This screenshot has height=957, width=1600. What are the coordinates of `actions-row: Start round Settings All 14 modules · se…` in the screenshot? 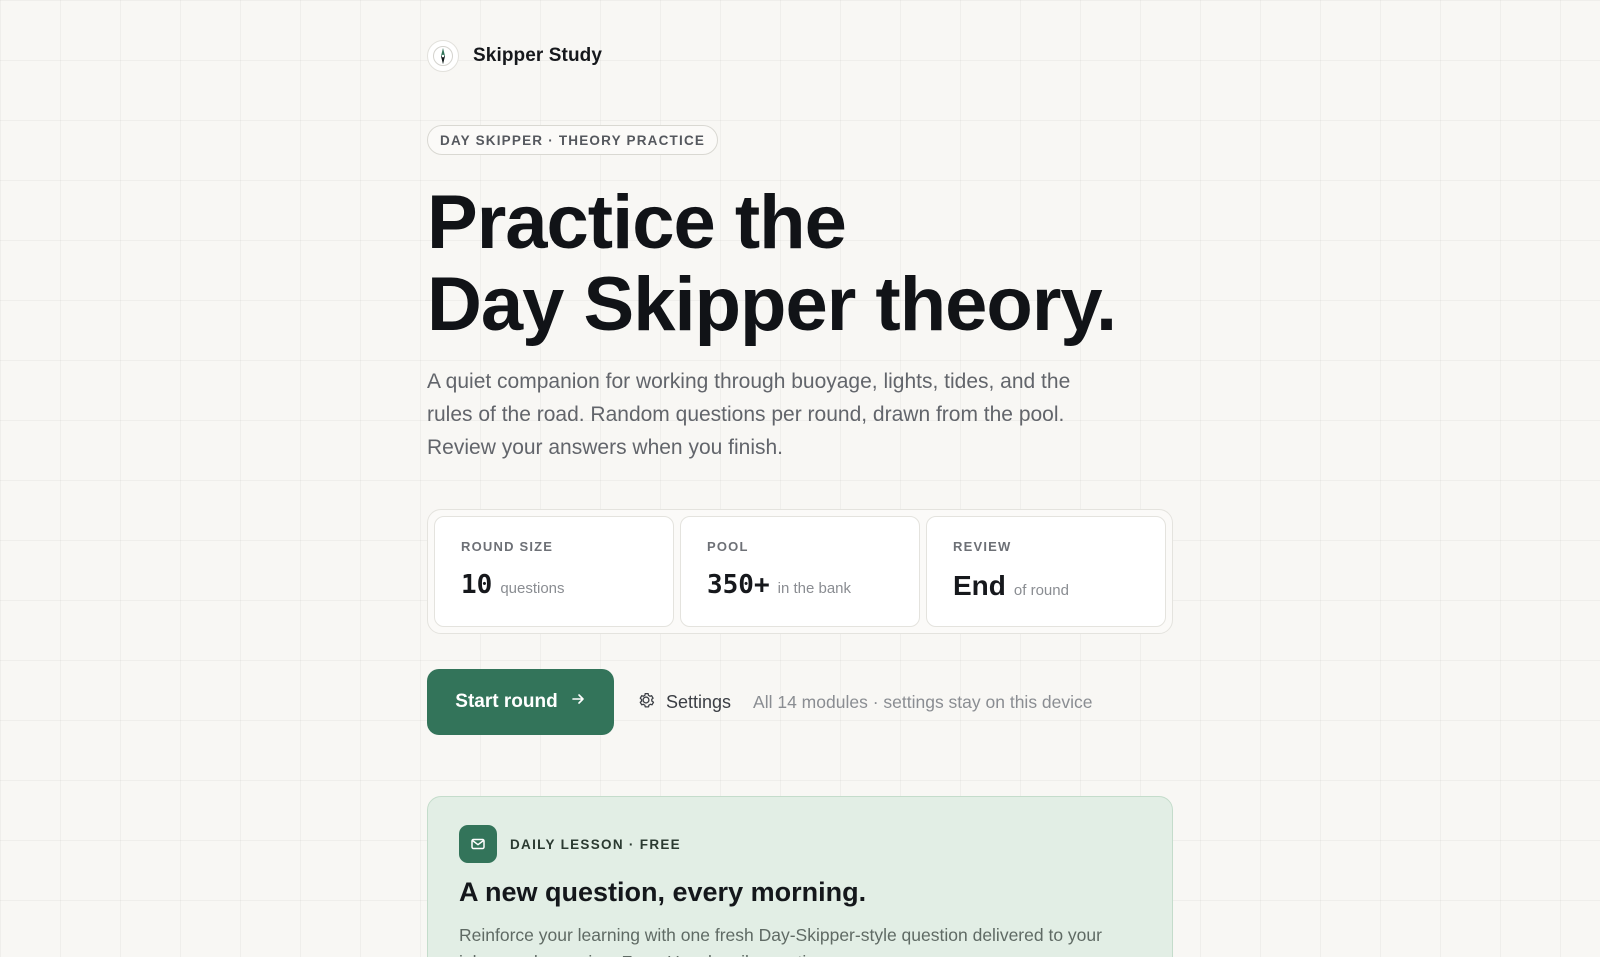 It's located at (760, 702).